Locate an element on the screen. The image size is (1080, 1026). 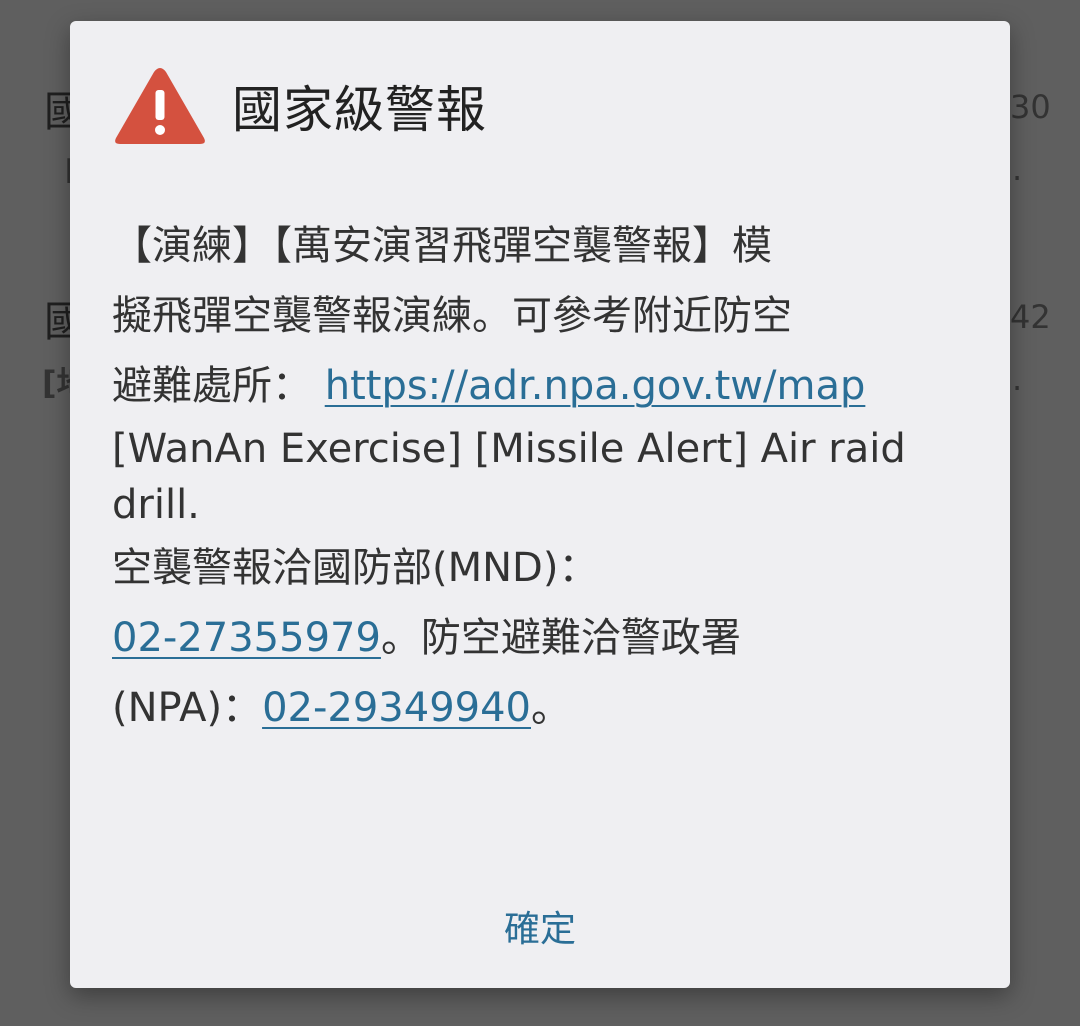
message-line-mnd: 空襲警報洽國防部(MND)： is located at coordinates (355, 568).